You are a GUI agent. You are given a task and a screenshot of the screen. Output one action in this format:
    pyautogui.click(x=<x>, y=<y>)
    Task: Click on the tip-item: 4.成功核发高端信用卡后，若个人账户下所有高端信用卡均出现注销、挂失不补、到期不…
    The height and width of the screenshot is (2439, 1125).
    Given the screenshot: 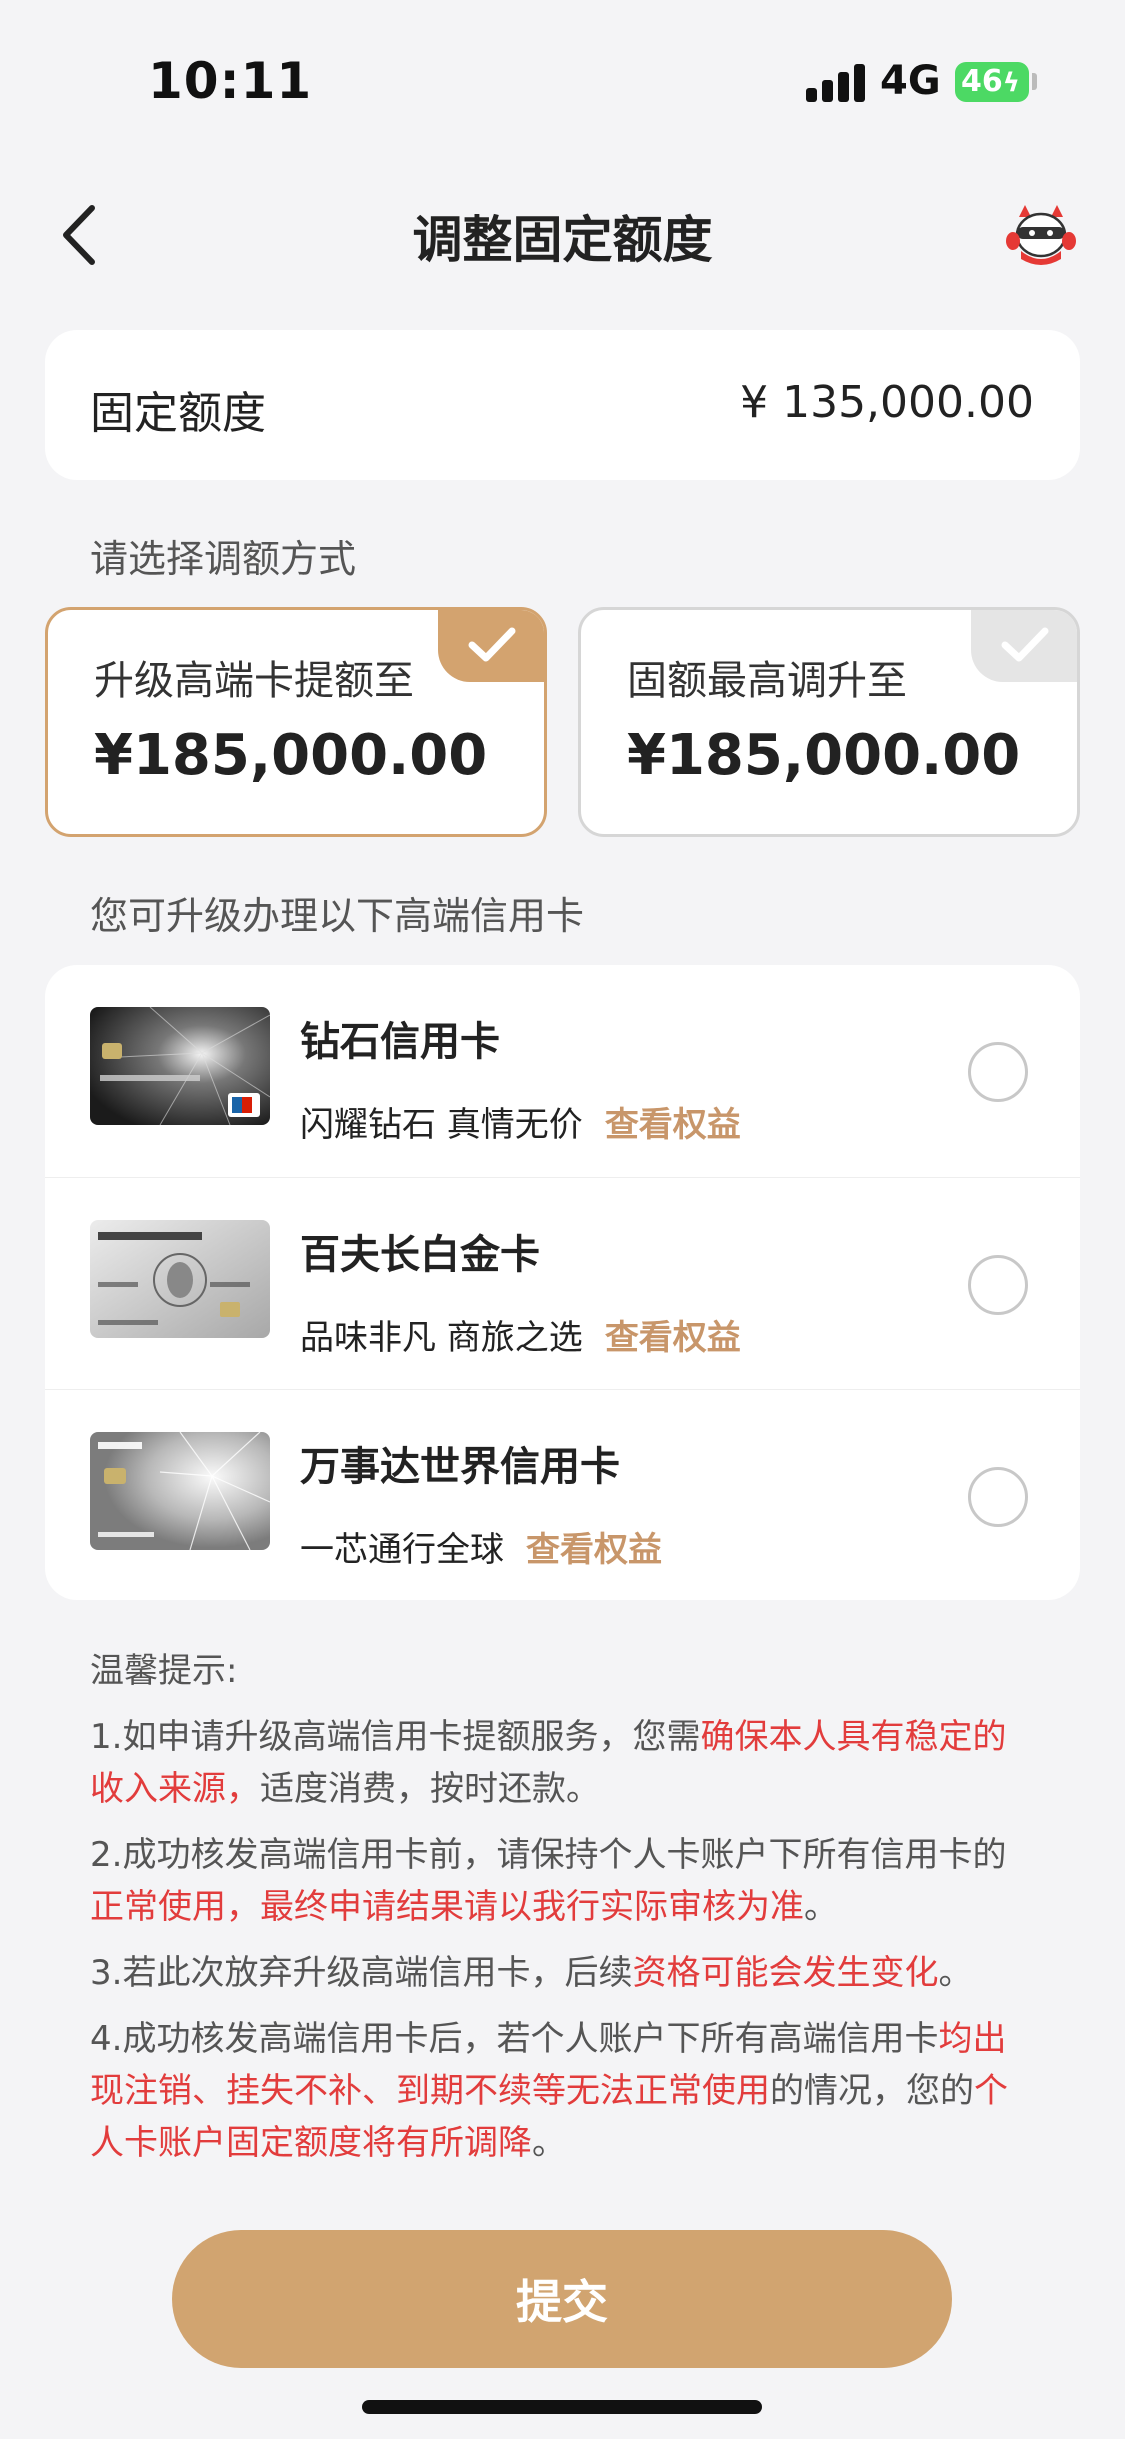 What is the action you would take?
    pyautogui.click(x=562, y=2091)
    